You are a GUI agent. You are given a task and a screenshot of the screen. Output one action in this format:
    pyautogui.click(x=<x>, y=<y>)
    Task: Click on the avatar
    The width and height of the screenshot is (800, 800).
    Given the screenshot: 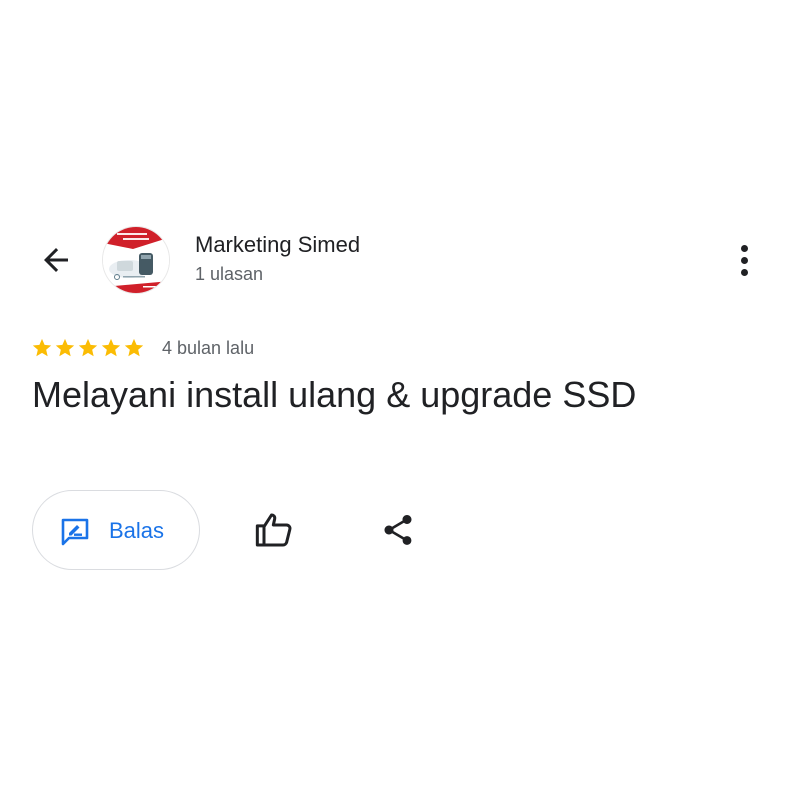 What is the action you would take?
    pyautogui.click(x=136, y=260)
    